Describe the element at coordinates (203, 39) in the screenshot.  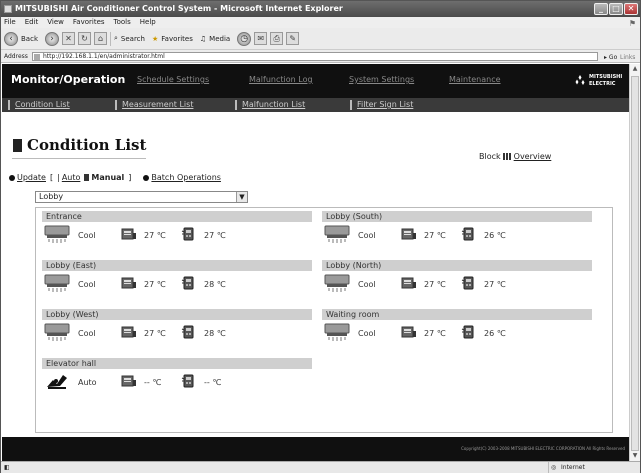
I see `media-icon: ♫` at that location.